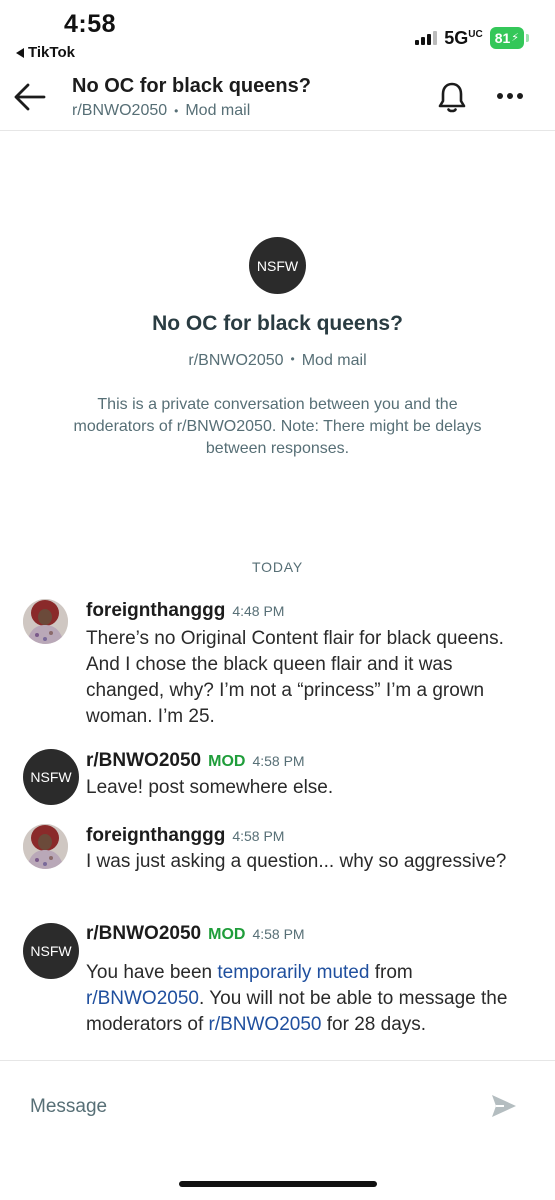 This screenshot has width=555, height=1200. I want to click on page-title: No OC for black queens?, so click(191, 86).